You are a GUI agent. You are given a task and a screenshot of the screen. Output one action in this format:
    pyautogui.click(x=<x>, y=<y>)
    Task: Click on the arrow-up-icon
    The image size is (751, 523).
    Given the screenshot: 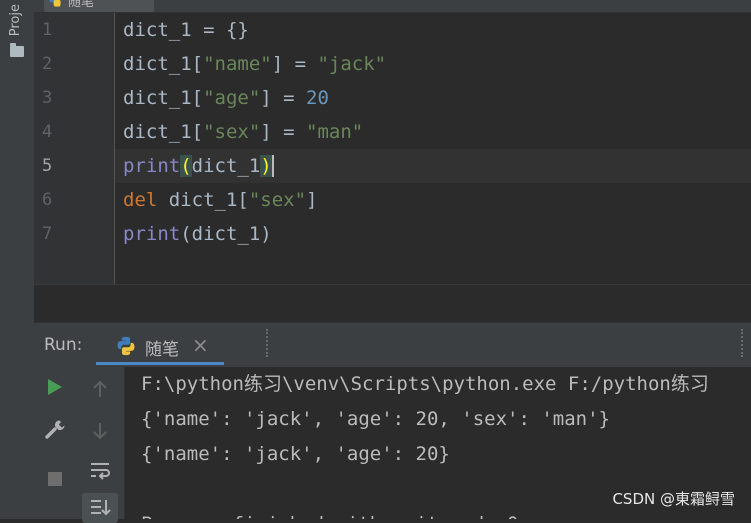 What is the action you would take?
    pyautogui.click(x=100, y=388)
    